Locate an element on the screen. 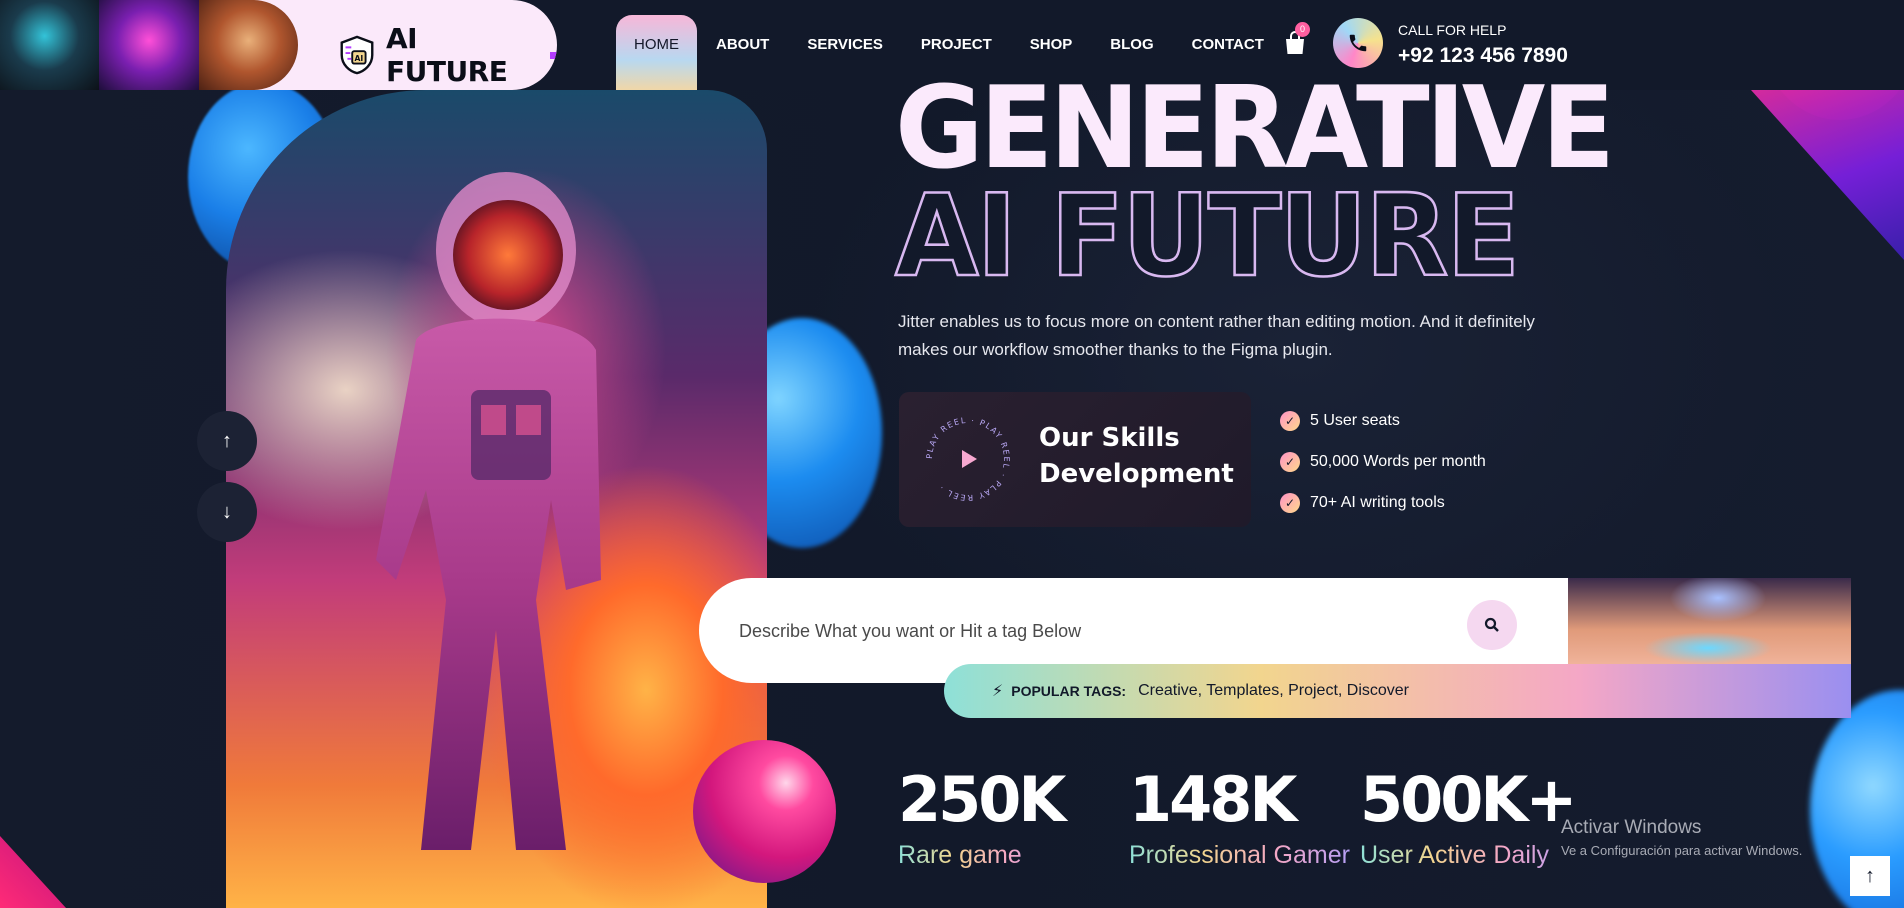 This screenshot has width=1904, height=908. reel-title: Our Skills Development is located at coordinates (1136, 456).